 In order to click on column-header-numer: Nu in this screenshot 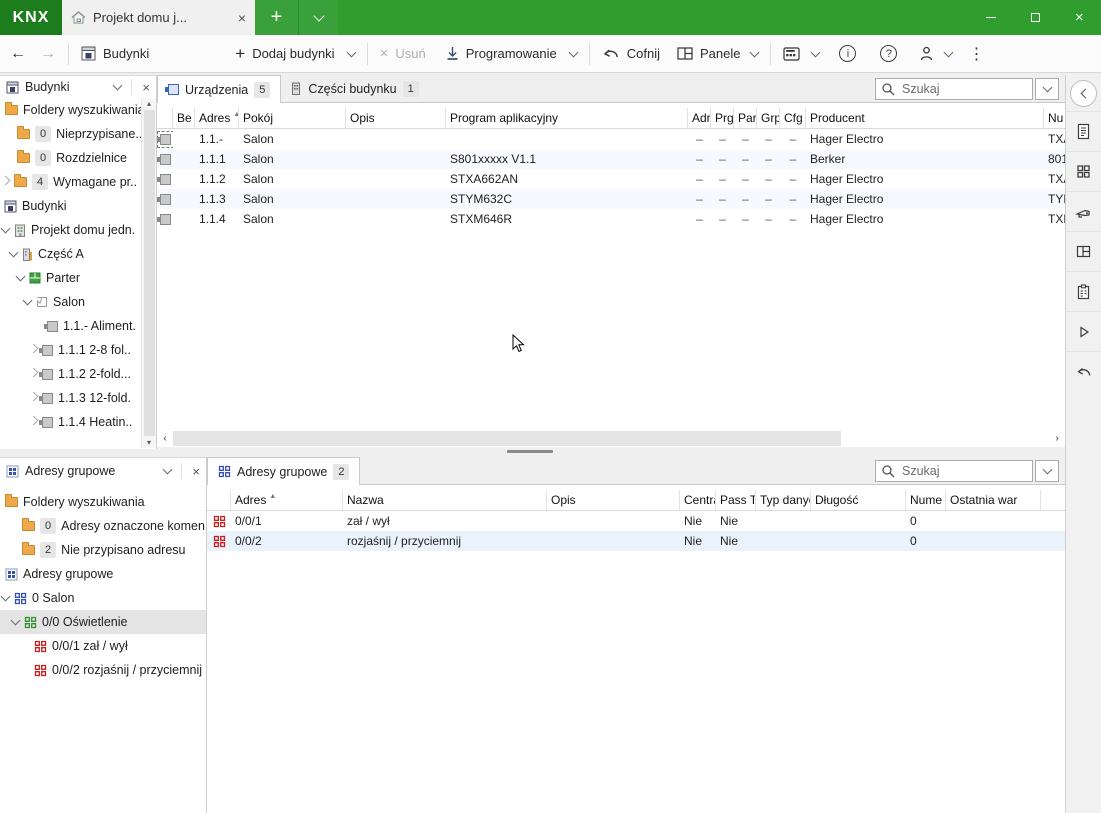, I will do `click(1054, 118)`.